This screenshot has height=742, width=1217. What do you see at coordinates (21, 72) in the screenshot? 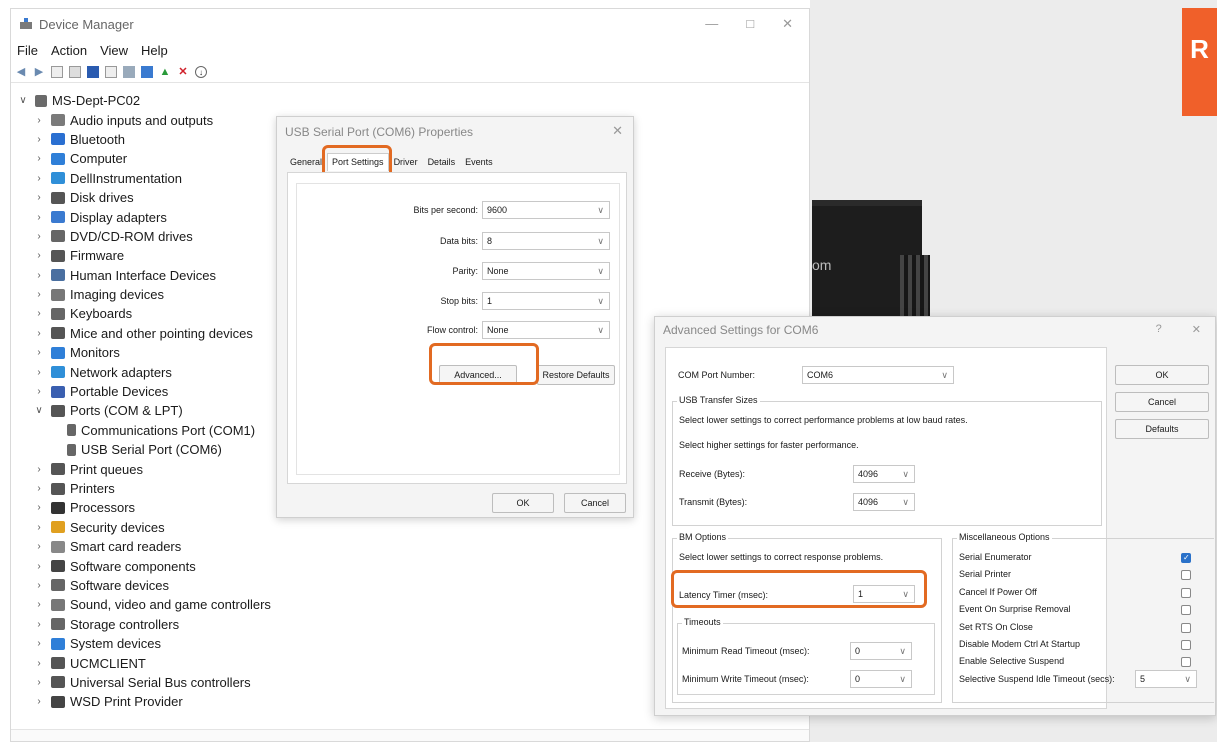
I see `back-arrow-icon: ◀` at bounding box center [21, 72].